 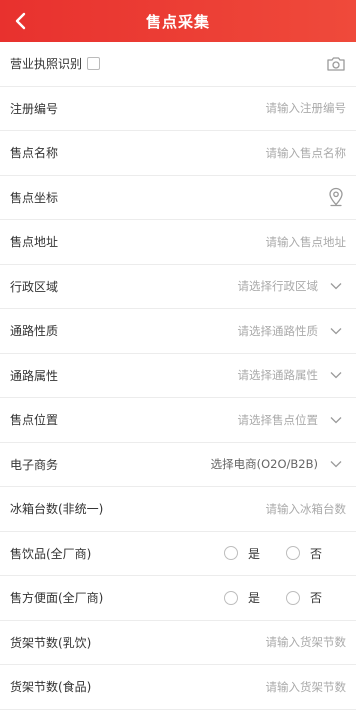 I want to click on store-name-label: 售点名称, so click(x=34, y=153).